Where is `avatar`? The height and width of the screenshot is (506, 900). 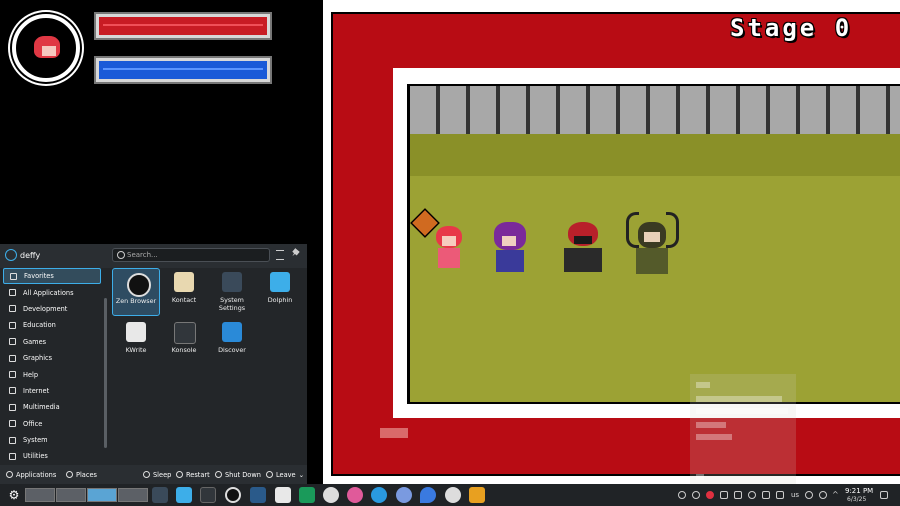 avatar is located at coordinates (11, 255).